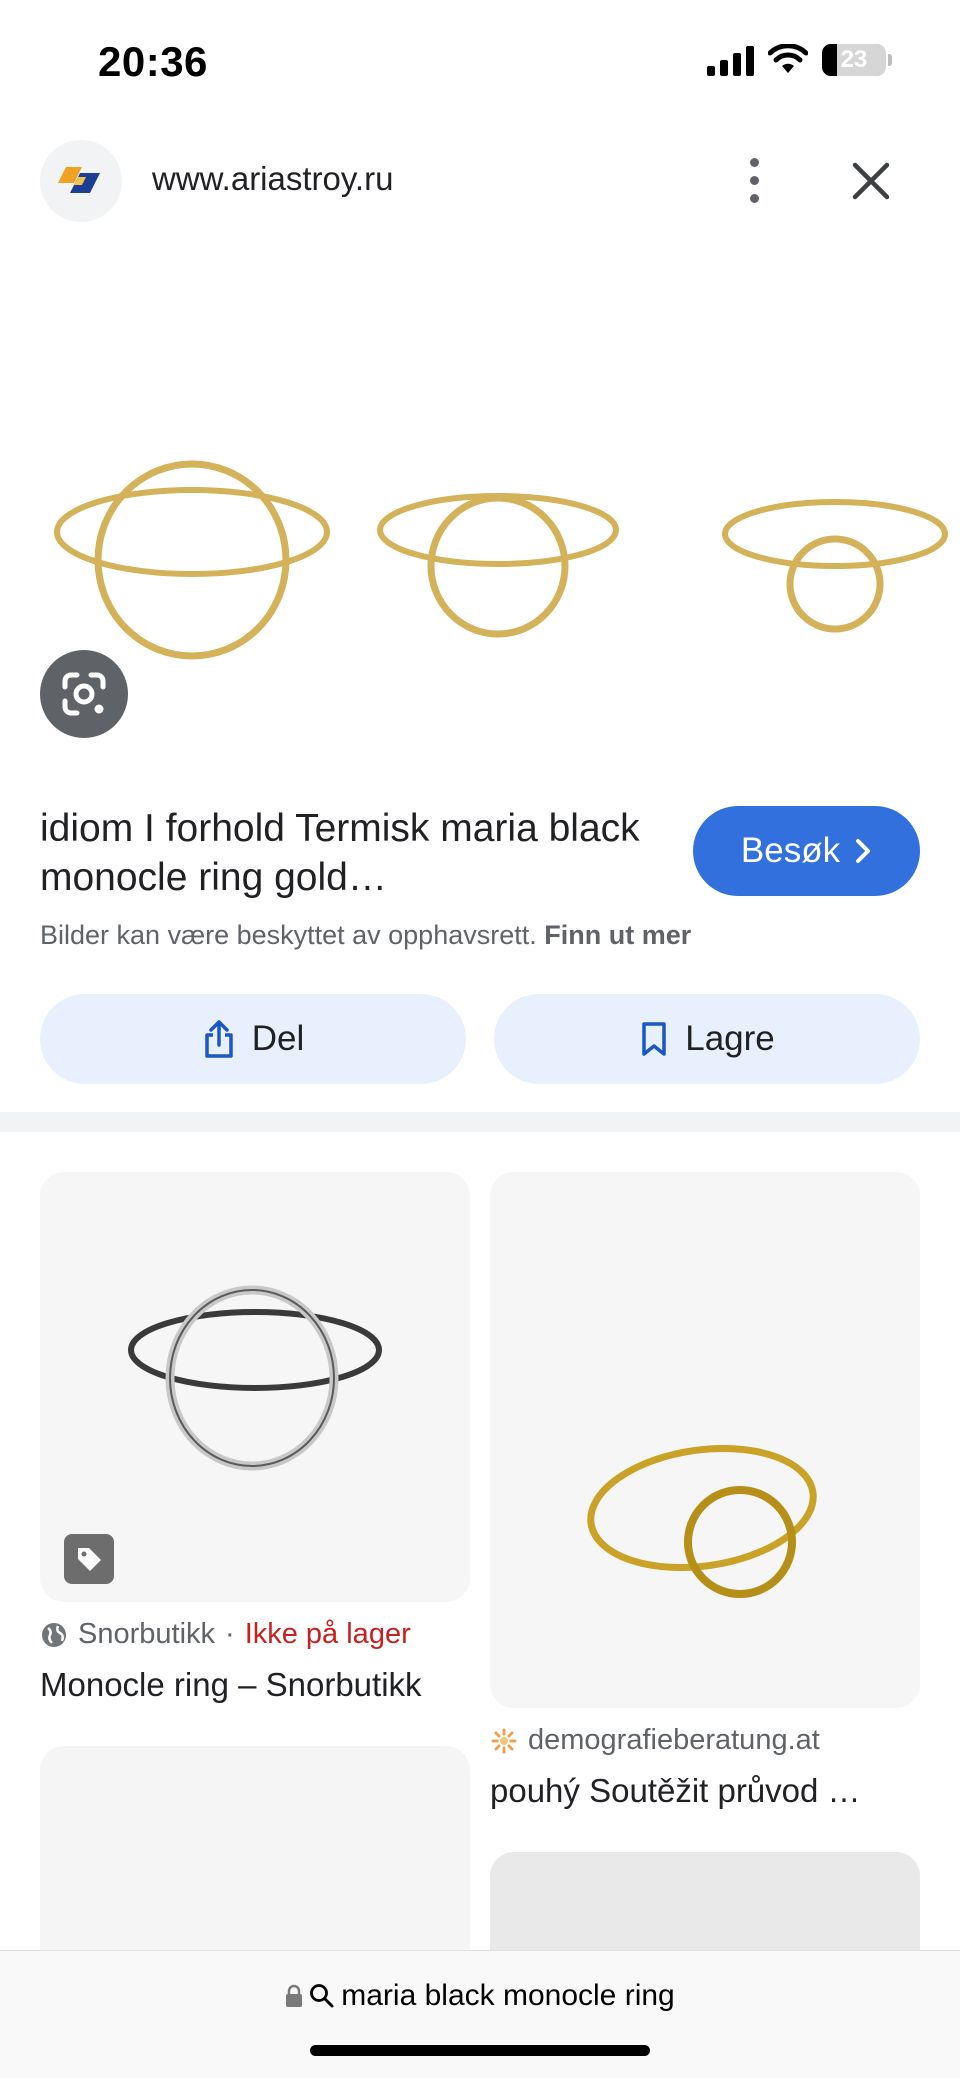 The image size is (960, 2078). I want to click on bottom-query: maria black monocle ring, so click(480, 1996).